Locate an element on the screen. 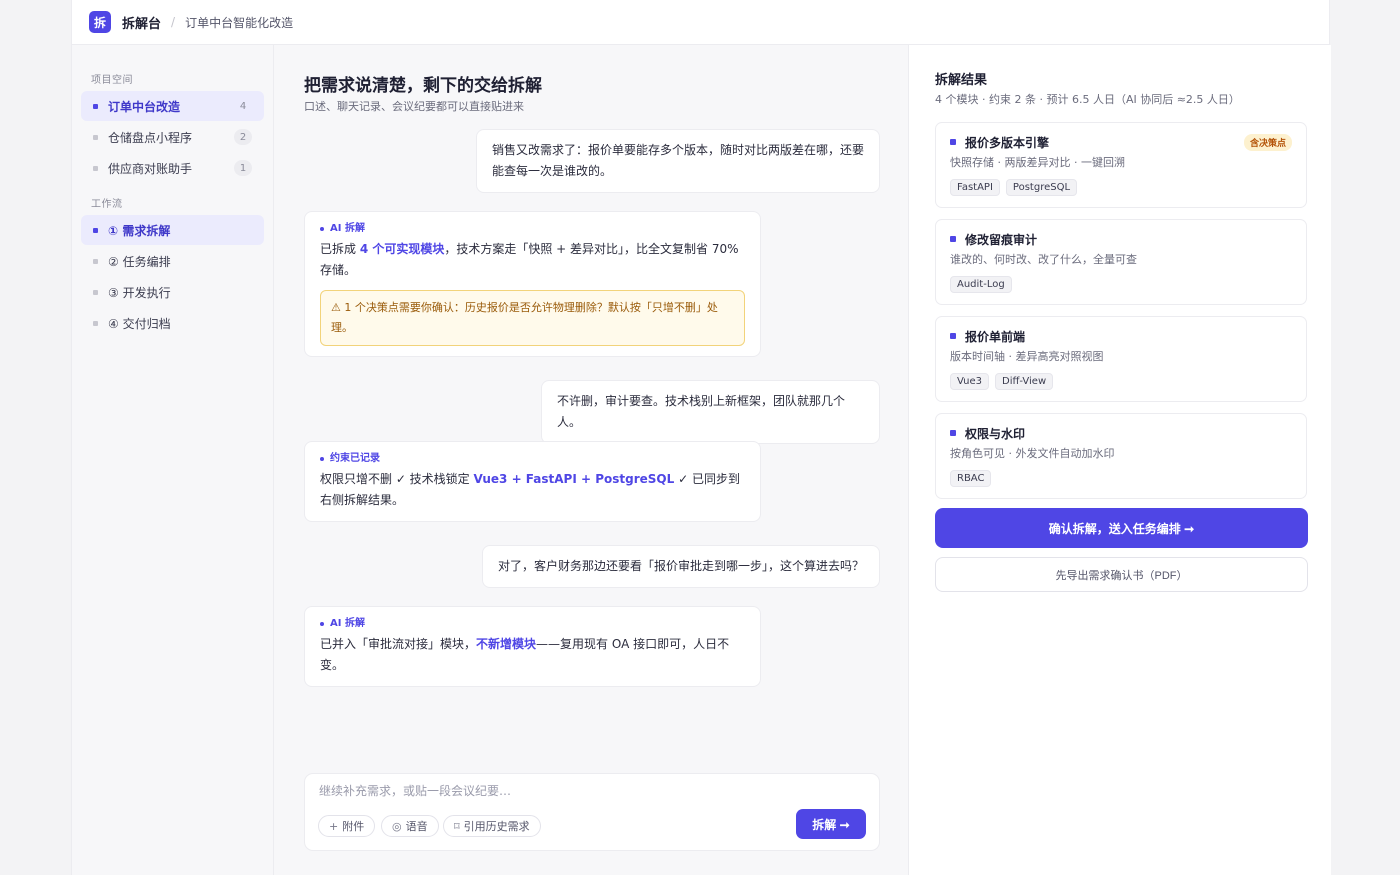 The image size is (1400, 875). sidebar-item-label: 仓储盘点小程序 is located at coordinates (150, 137).